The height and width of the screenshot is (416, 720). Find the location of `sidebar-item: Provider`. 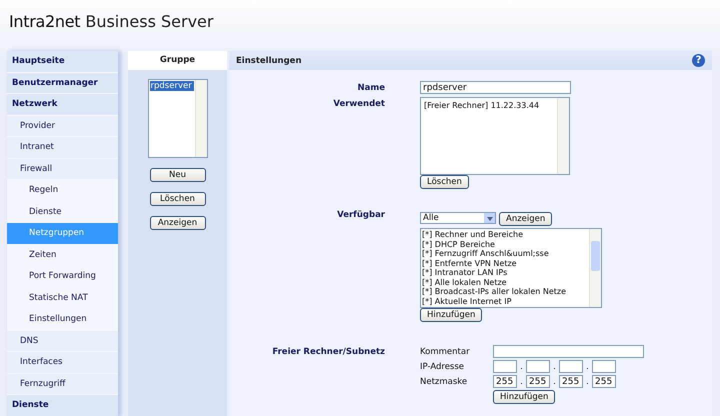

sidebar-item: Provider is located at coordinates (62, 126).